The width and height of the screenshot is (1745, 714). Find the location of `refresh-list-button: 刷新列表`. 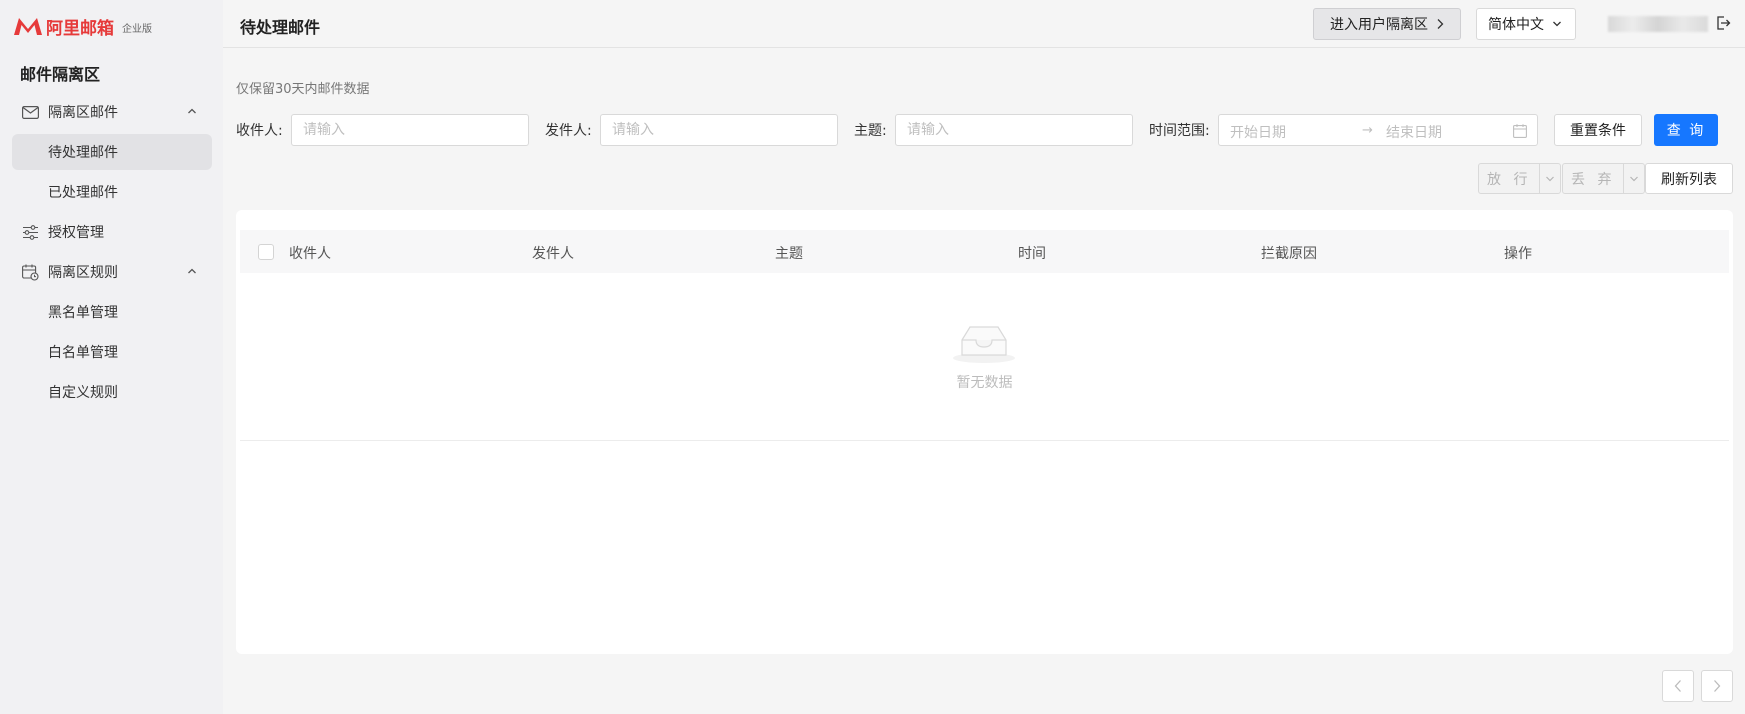

refresh-list-button: 刷新列表 is located at coordinates (1689, 178).